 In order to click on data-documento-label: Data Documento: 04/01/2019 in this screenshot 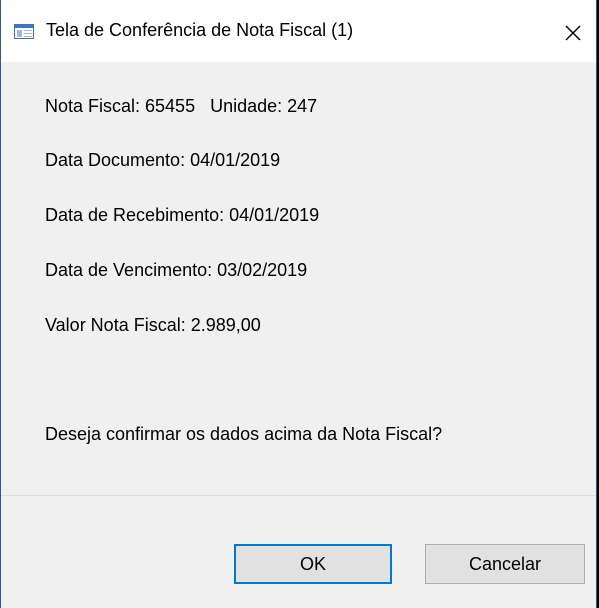, I will do `click(163, 160)`.